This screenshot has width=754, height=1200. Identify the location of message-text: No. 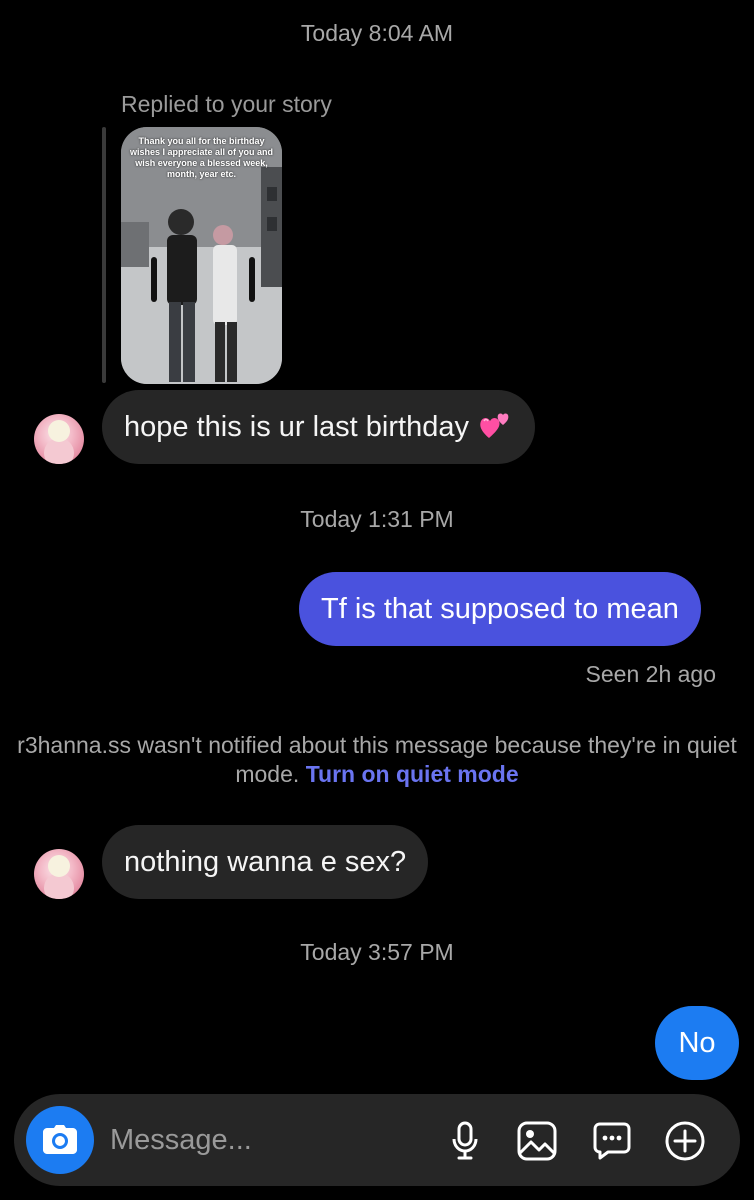
(697, 1043).